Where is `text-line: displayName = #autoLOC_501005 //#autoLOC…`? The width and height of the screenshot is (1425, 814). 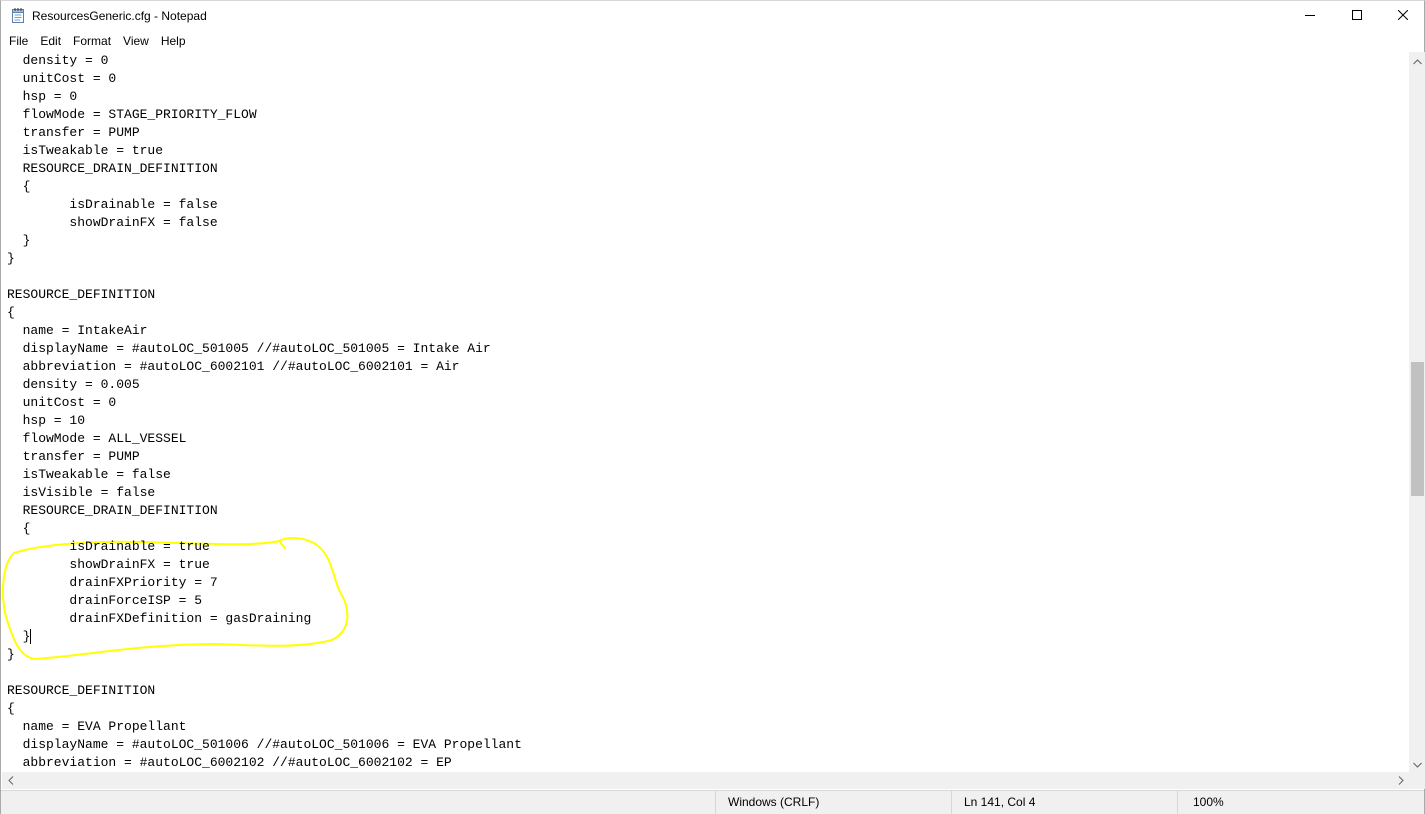 text-line: displayName = #autoLOC_501005 //#autoLOC… is located at coordinates (249, 348).